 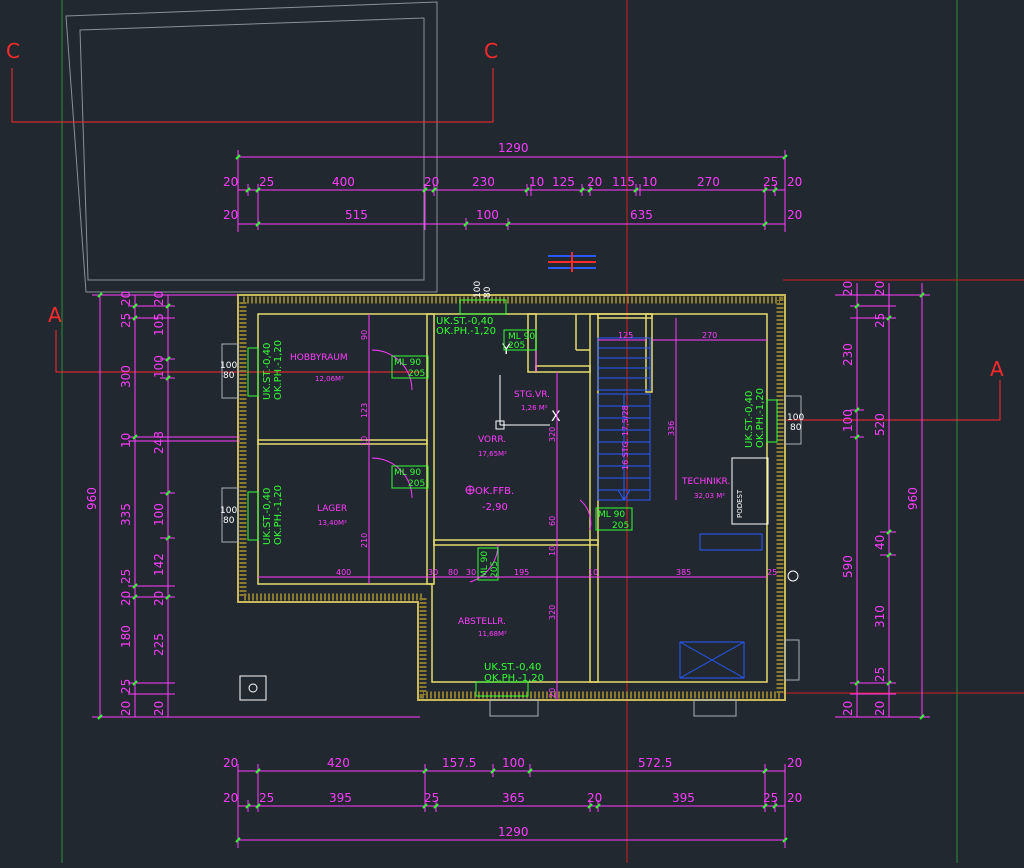 What do you see at coordinates (705, 482) in the screenshot?
I see `room-technikr-name: TECHNIKR.` at bounding box center [705, 482].